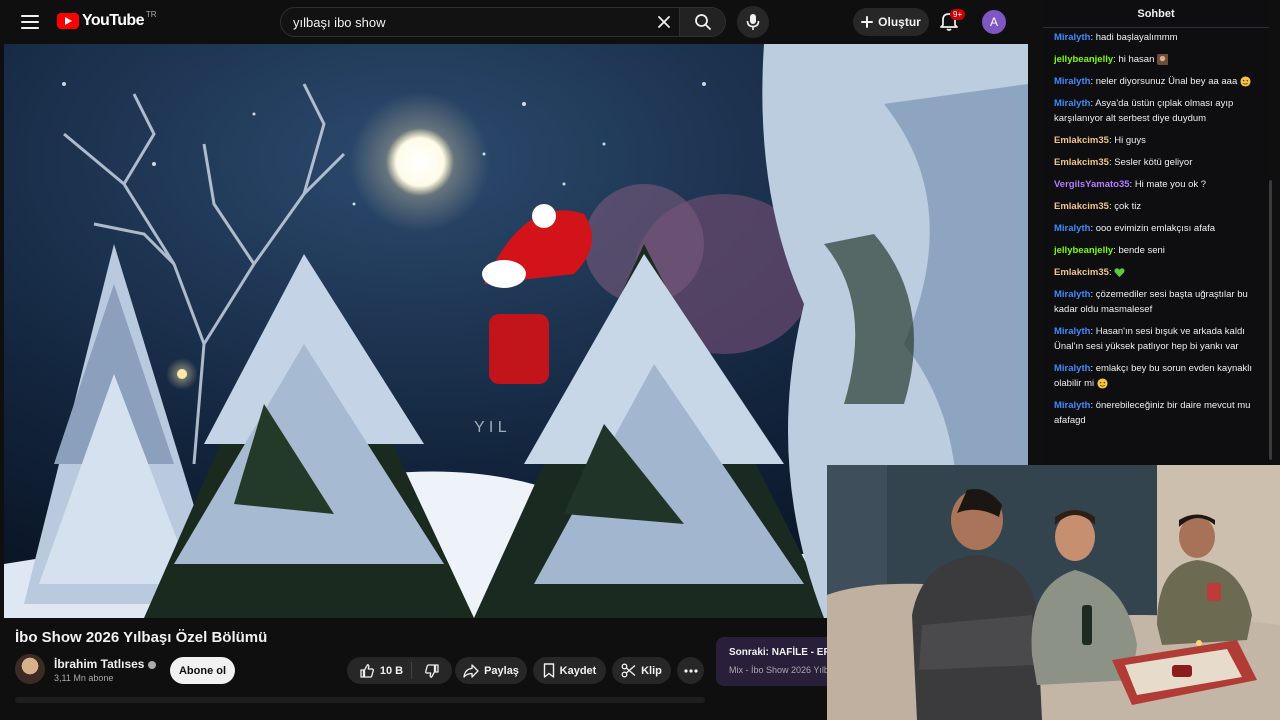 The height and width of the screenshot is (720, 1280). I want to click on thumbs-down-icon, so click(432, 670).